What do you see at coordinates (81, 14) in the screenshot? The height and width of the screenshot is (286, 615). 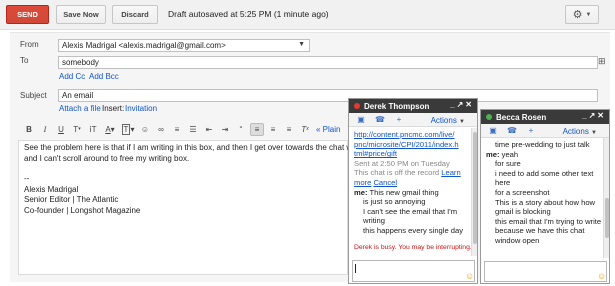 I see `save-now-button: Save Now` at bounding box center [81, 14].